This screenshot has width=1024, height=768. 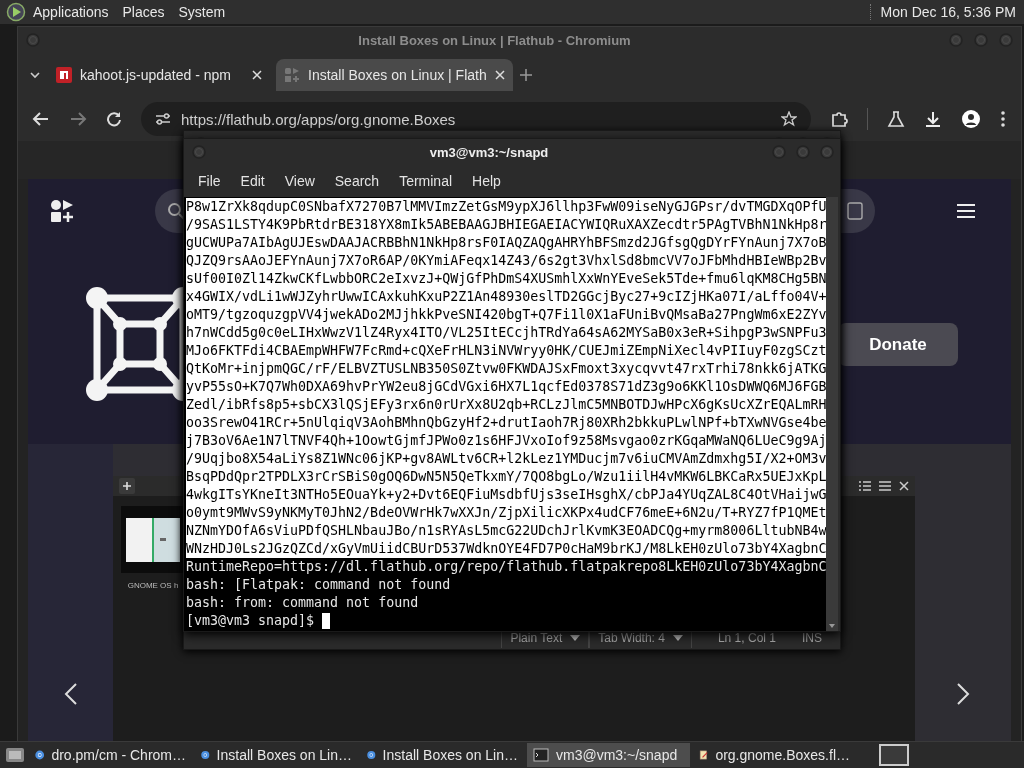 I want to click on distro-logo-icon, so click(x=16, y=12).